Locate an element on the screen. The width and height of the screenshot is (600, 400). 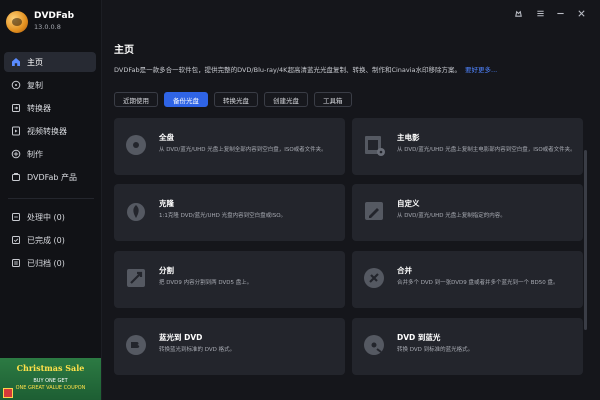
card-title: 主电影 is located at coordinates (408, 137).